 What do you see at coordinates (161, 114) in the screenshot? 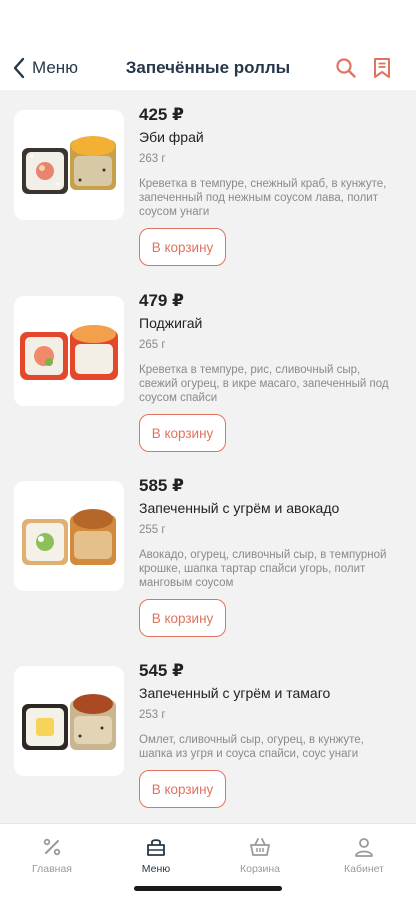
I see `product-price: 425 ₽` at bounding box center [161, 114].